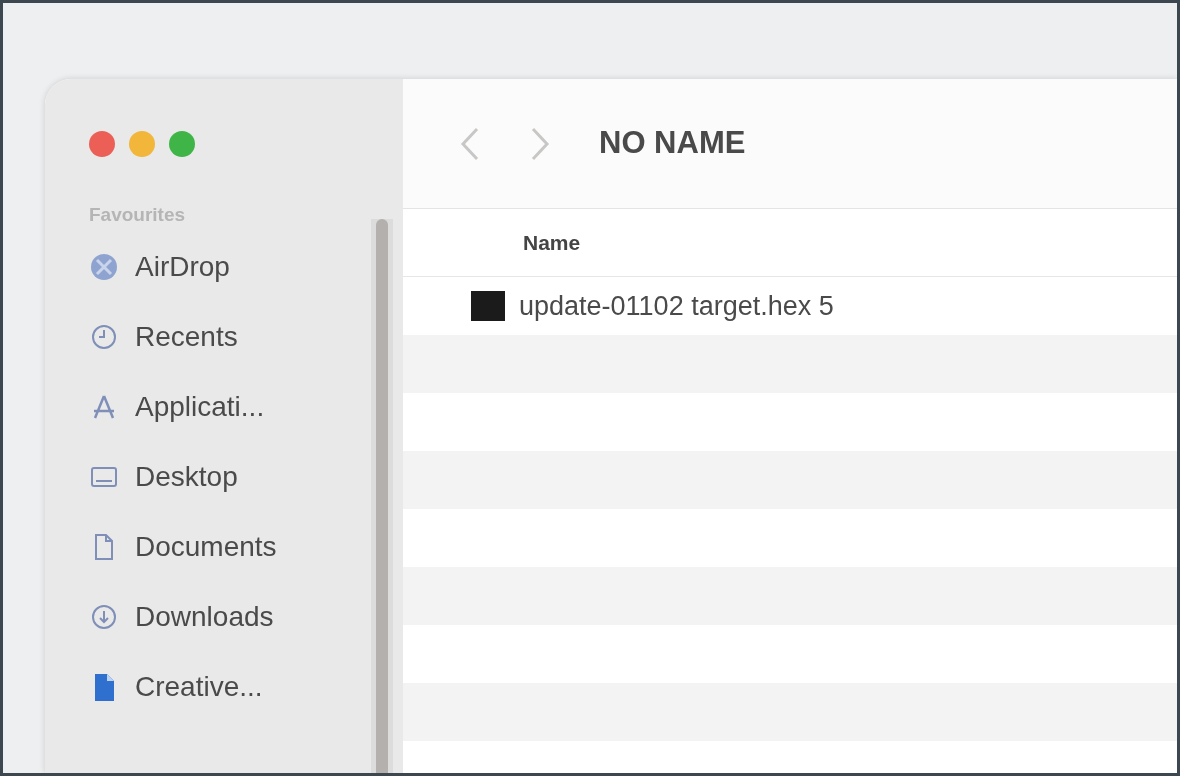  What do you see at coordinates (382, 496) in the screenshot?
I see `scrollbar-thumb` at bounding box center [382, 496].